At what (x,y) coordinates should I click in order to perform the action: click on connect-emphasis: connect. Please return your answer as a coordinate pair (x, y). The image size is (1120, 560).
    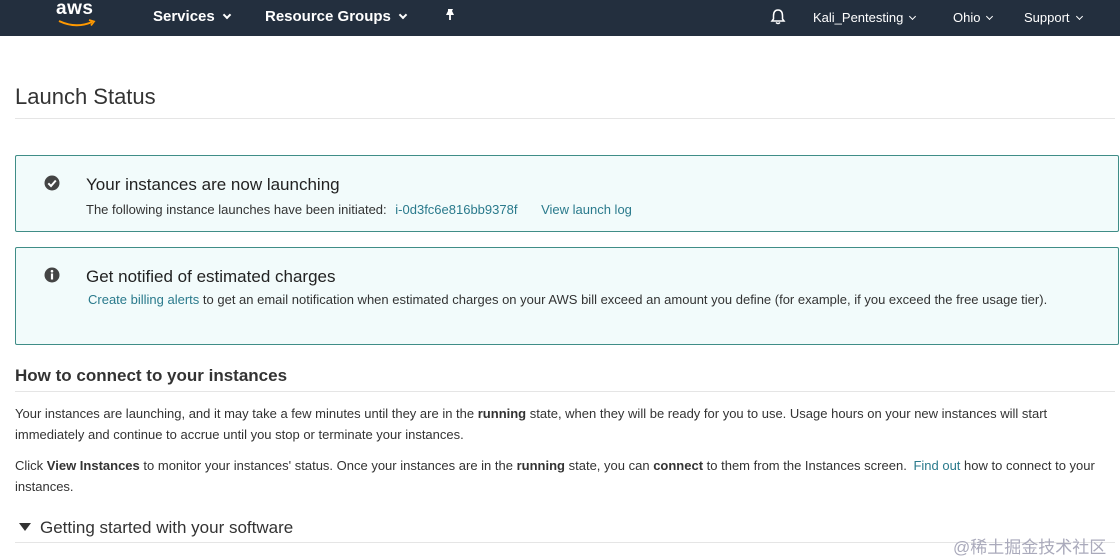
    Looking at the image, I should click on (678, 465).